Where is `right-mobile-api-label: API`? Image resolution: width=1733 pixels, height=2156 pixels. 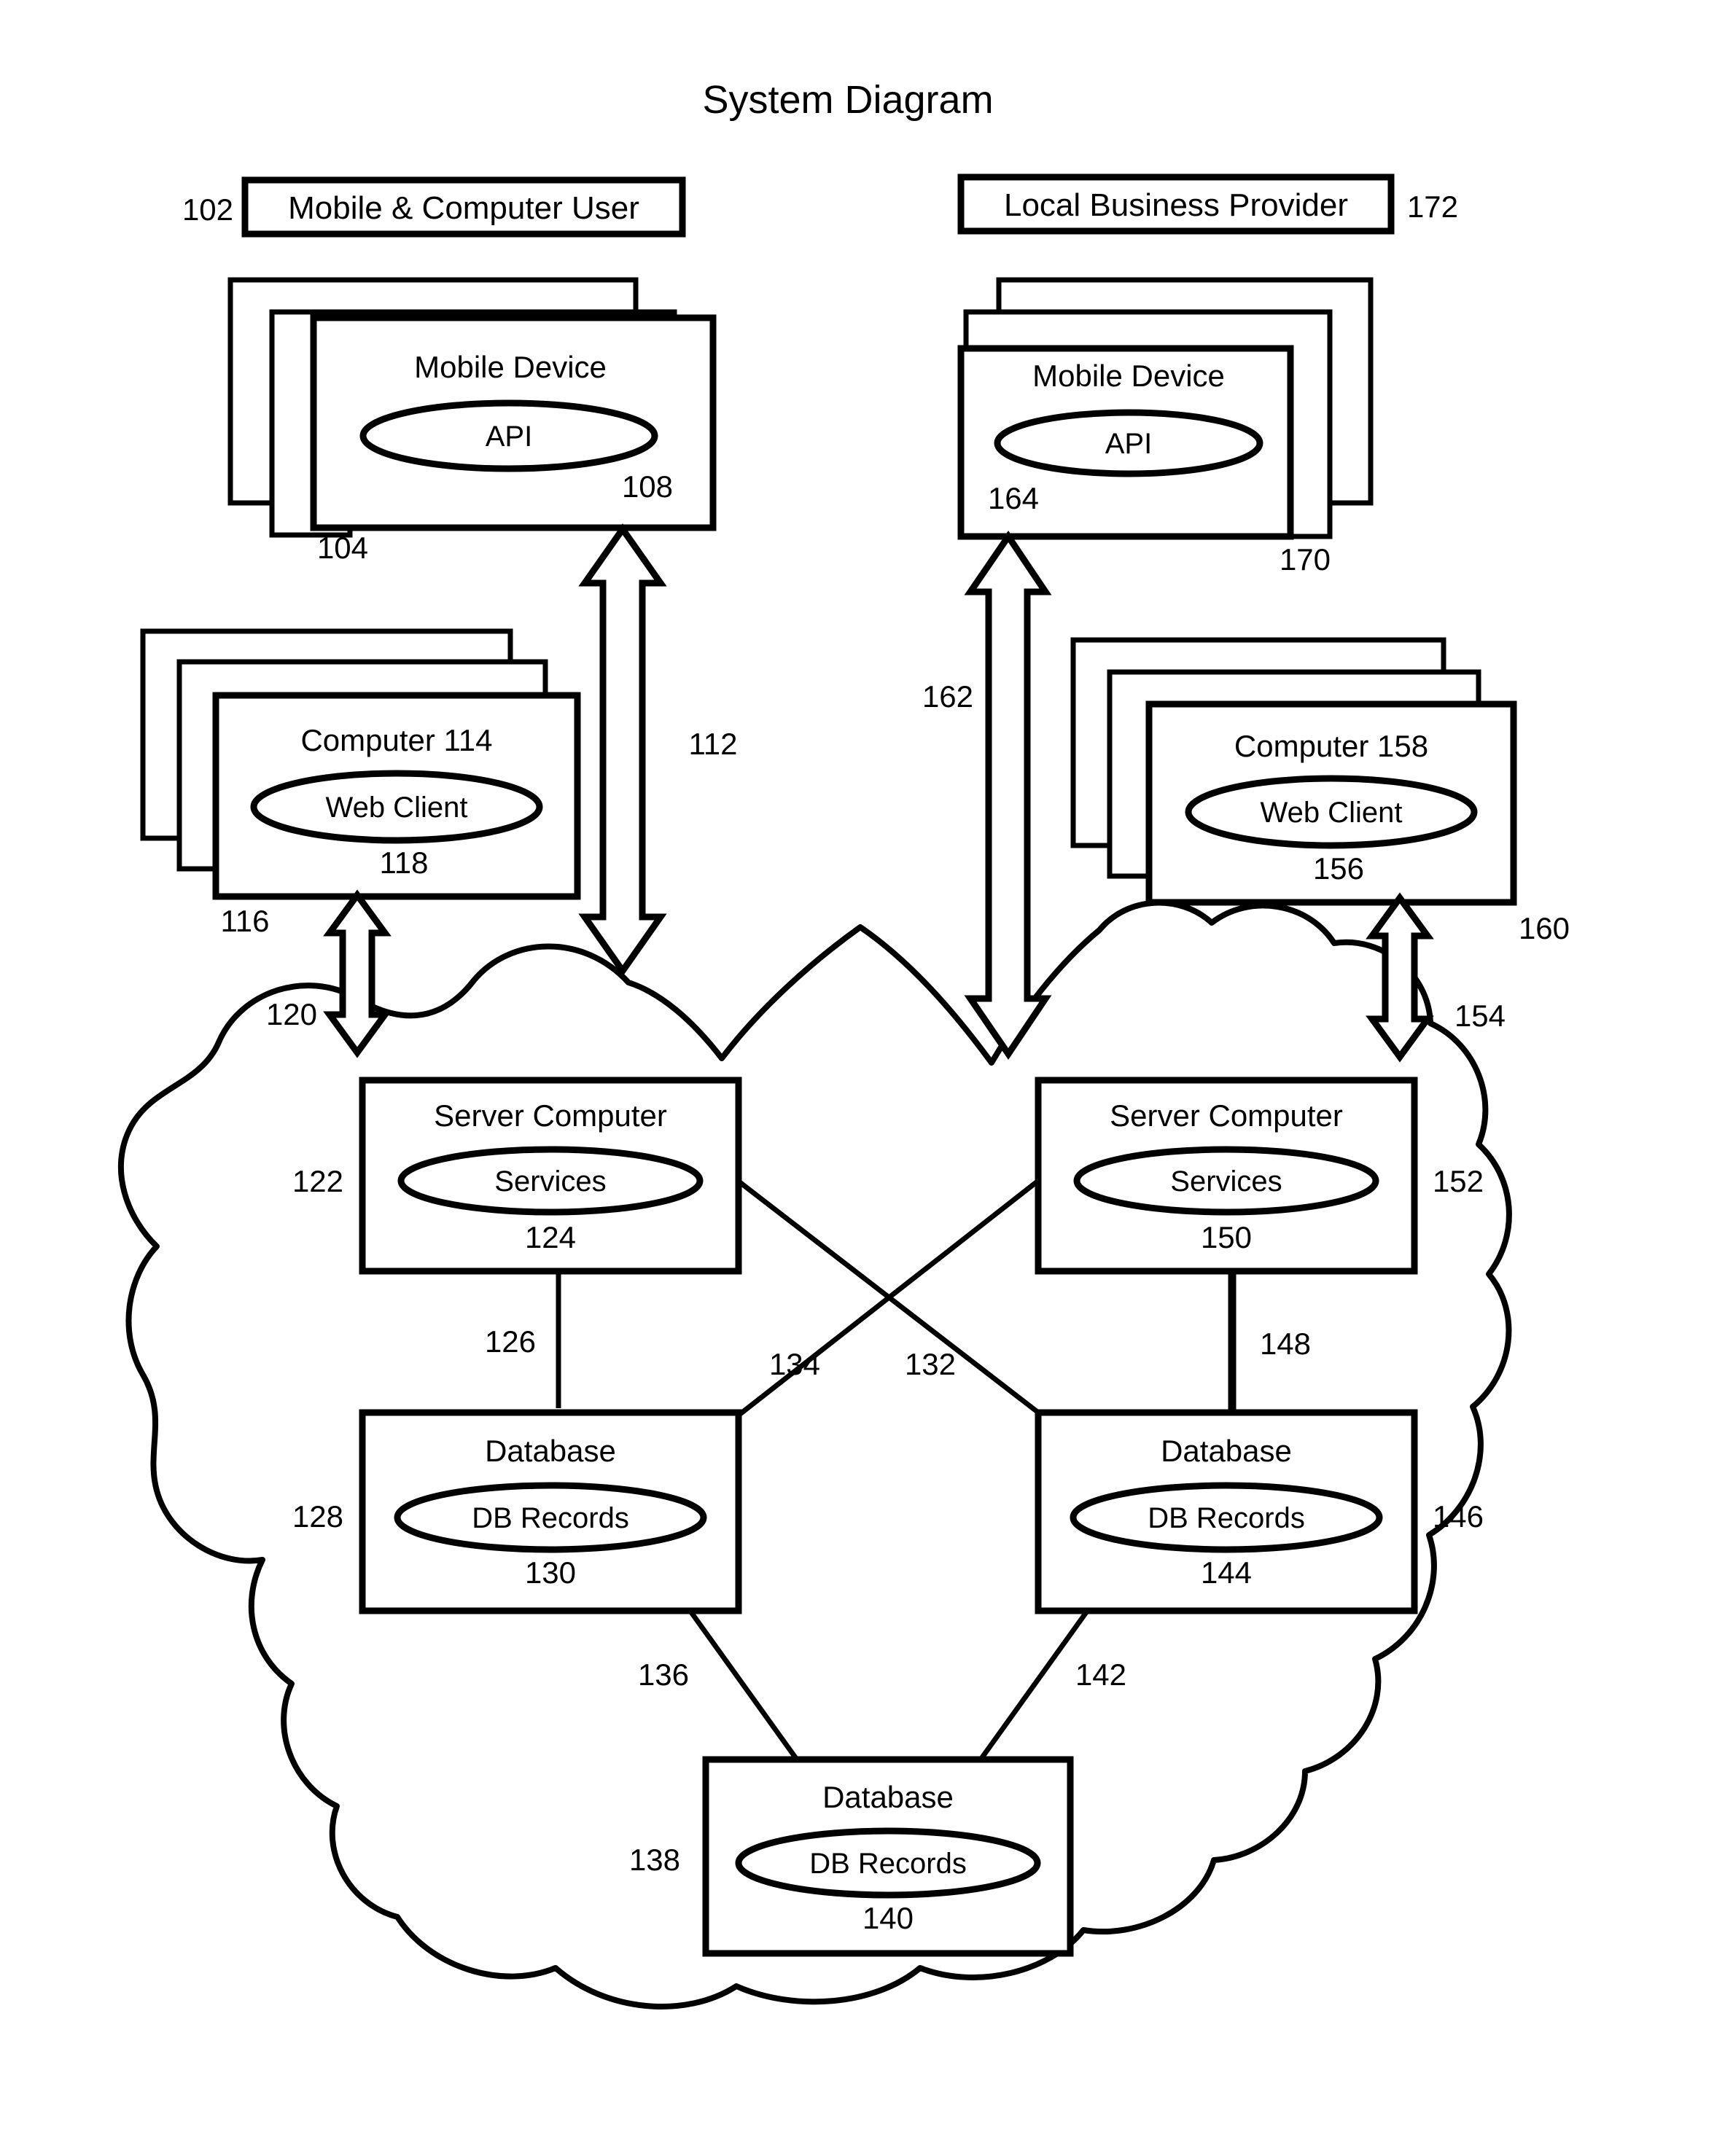 right-mobile-api-label: API is located at coordinates (1128, 444).